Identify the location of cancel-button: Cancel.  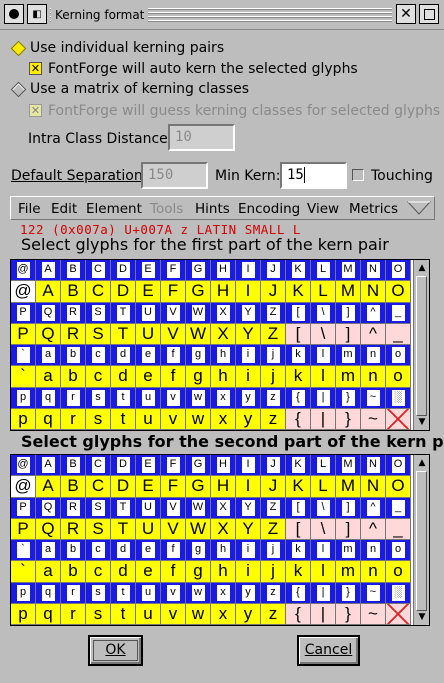
(328, 650).